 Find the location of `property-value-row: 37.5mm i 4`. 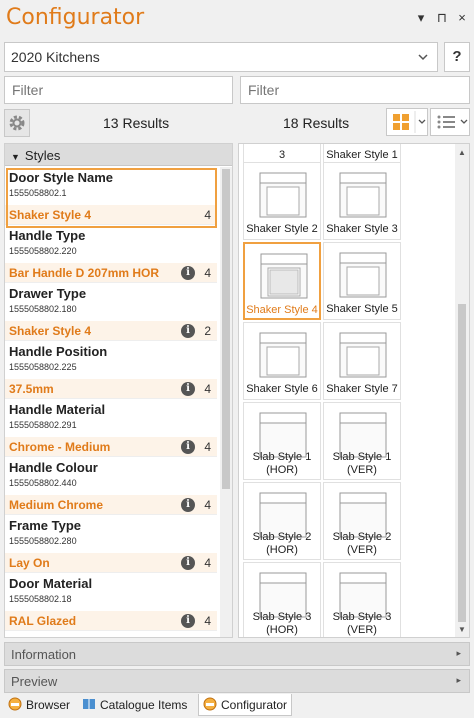

property-value-row: 37.5mm i 4 is located at coordinates (111, 389).